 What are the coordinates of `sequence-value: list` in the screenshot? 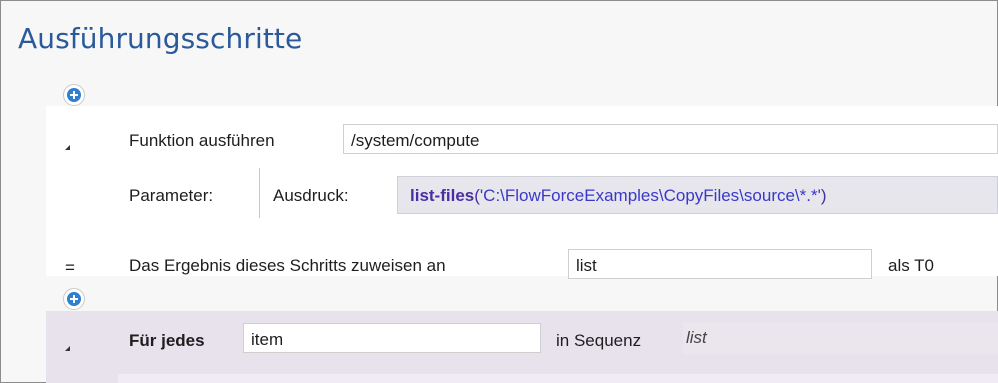 It's located at (696, 337).